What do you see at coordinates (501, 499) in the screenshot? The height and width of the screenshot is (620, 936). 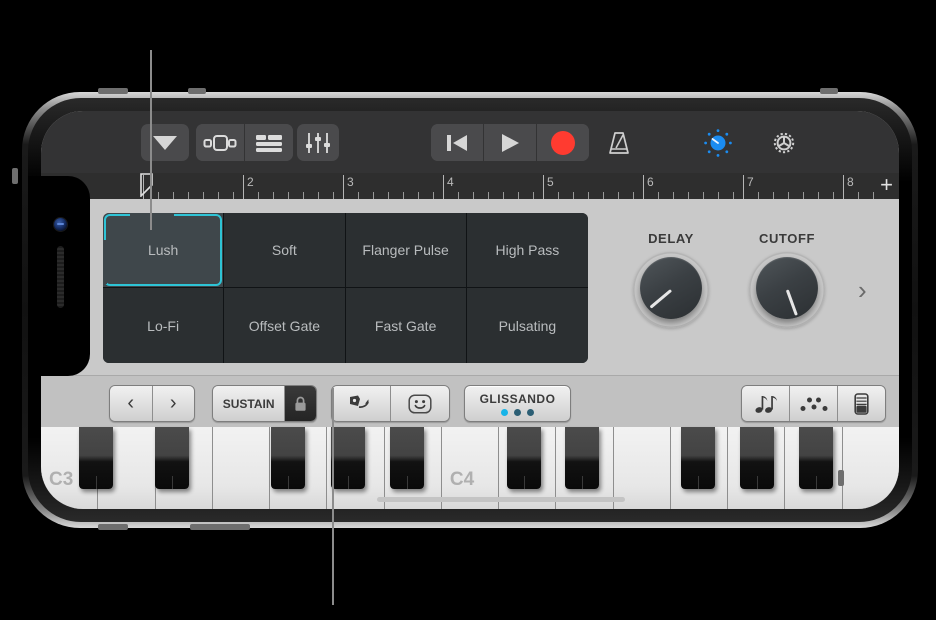 I see `home-indicator` at bounding box center [501, 499].